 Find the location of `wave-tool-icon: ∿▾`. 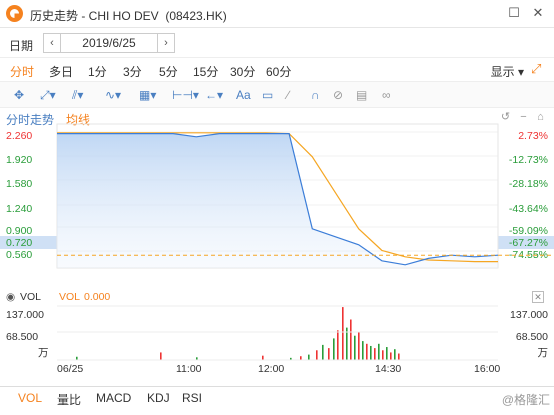

wave-tool-icon: ∿▾ is located at coordinates (113, 95).